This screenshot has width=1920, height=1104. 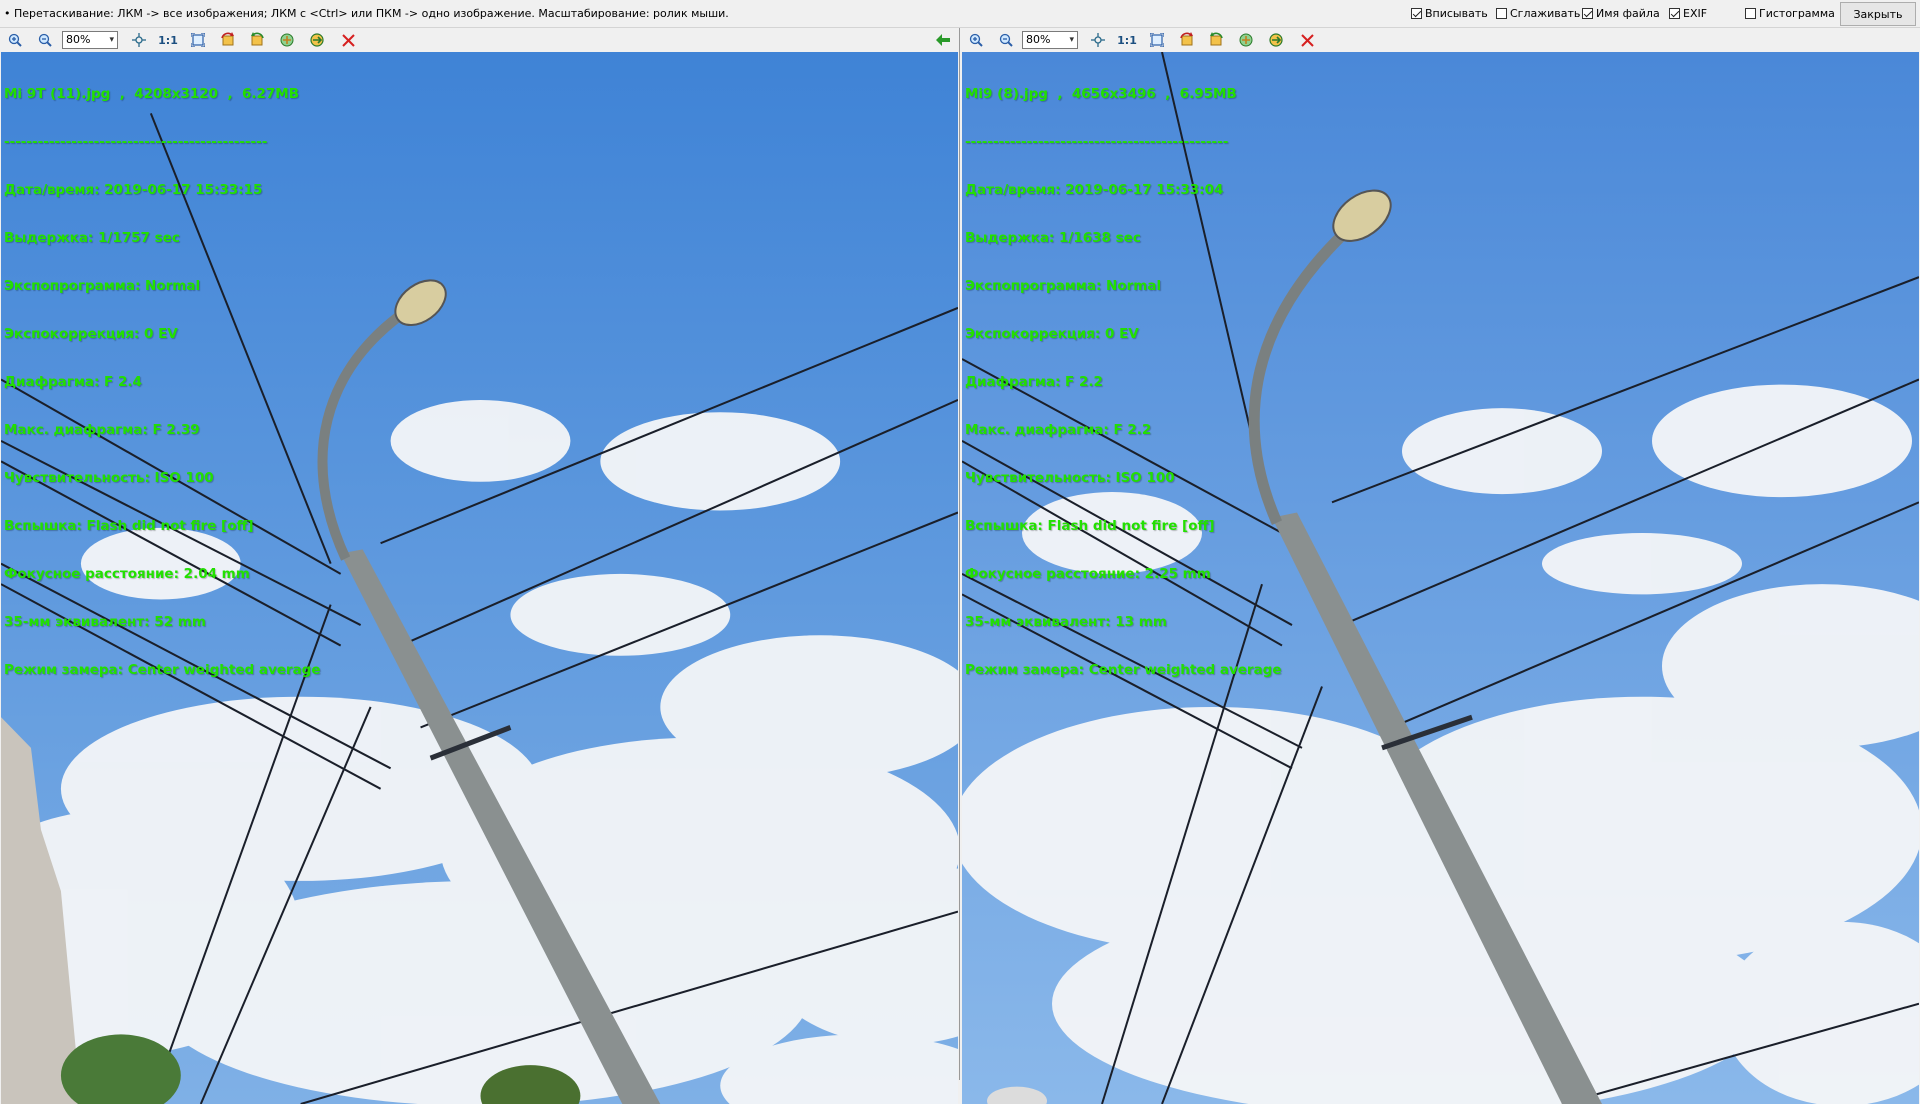 I want to click on exif-label: EXIF, so click(x=1695, y=13).